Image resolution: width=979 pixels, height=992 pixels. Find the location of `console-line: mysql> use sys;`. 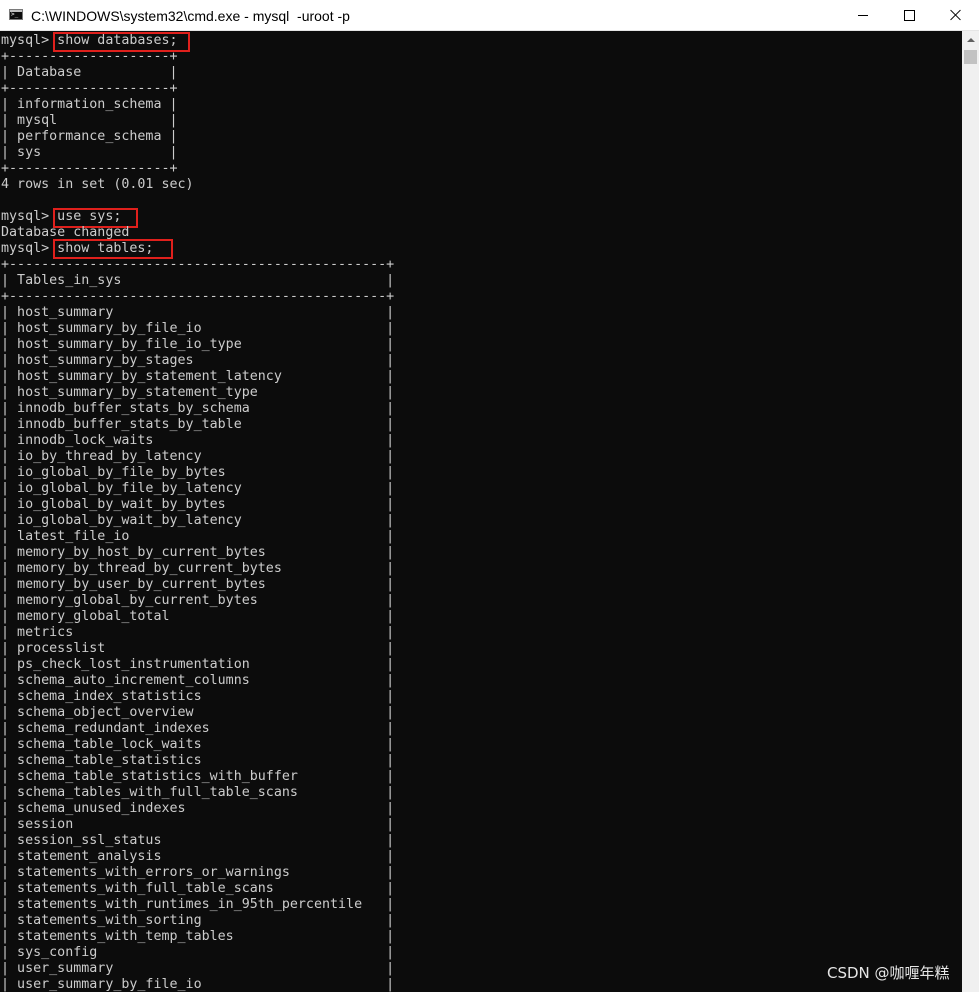

console-line: mysql> use sys; is located at coordinates (61, 216).